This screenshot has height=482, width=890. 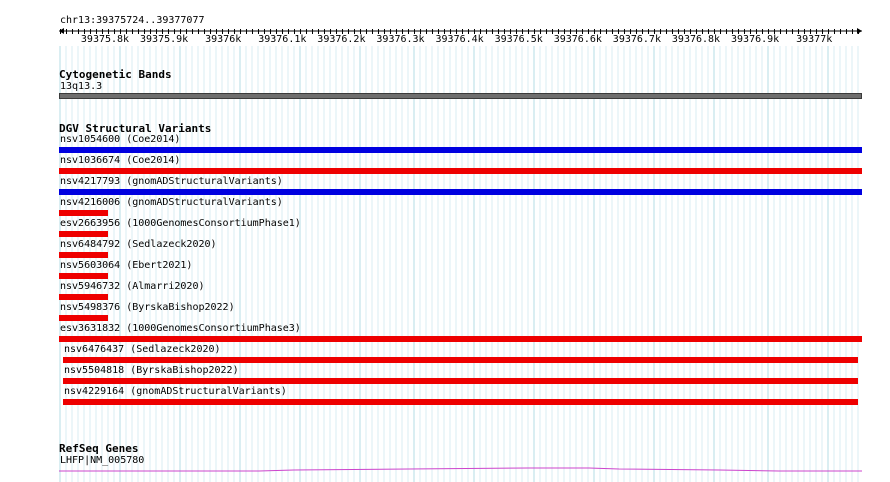 I want to click on dgv-feature-label: nsv6484792 (Sedlazeck2020), so click(x=138, y=245).